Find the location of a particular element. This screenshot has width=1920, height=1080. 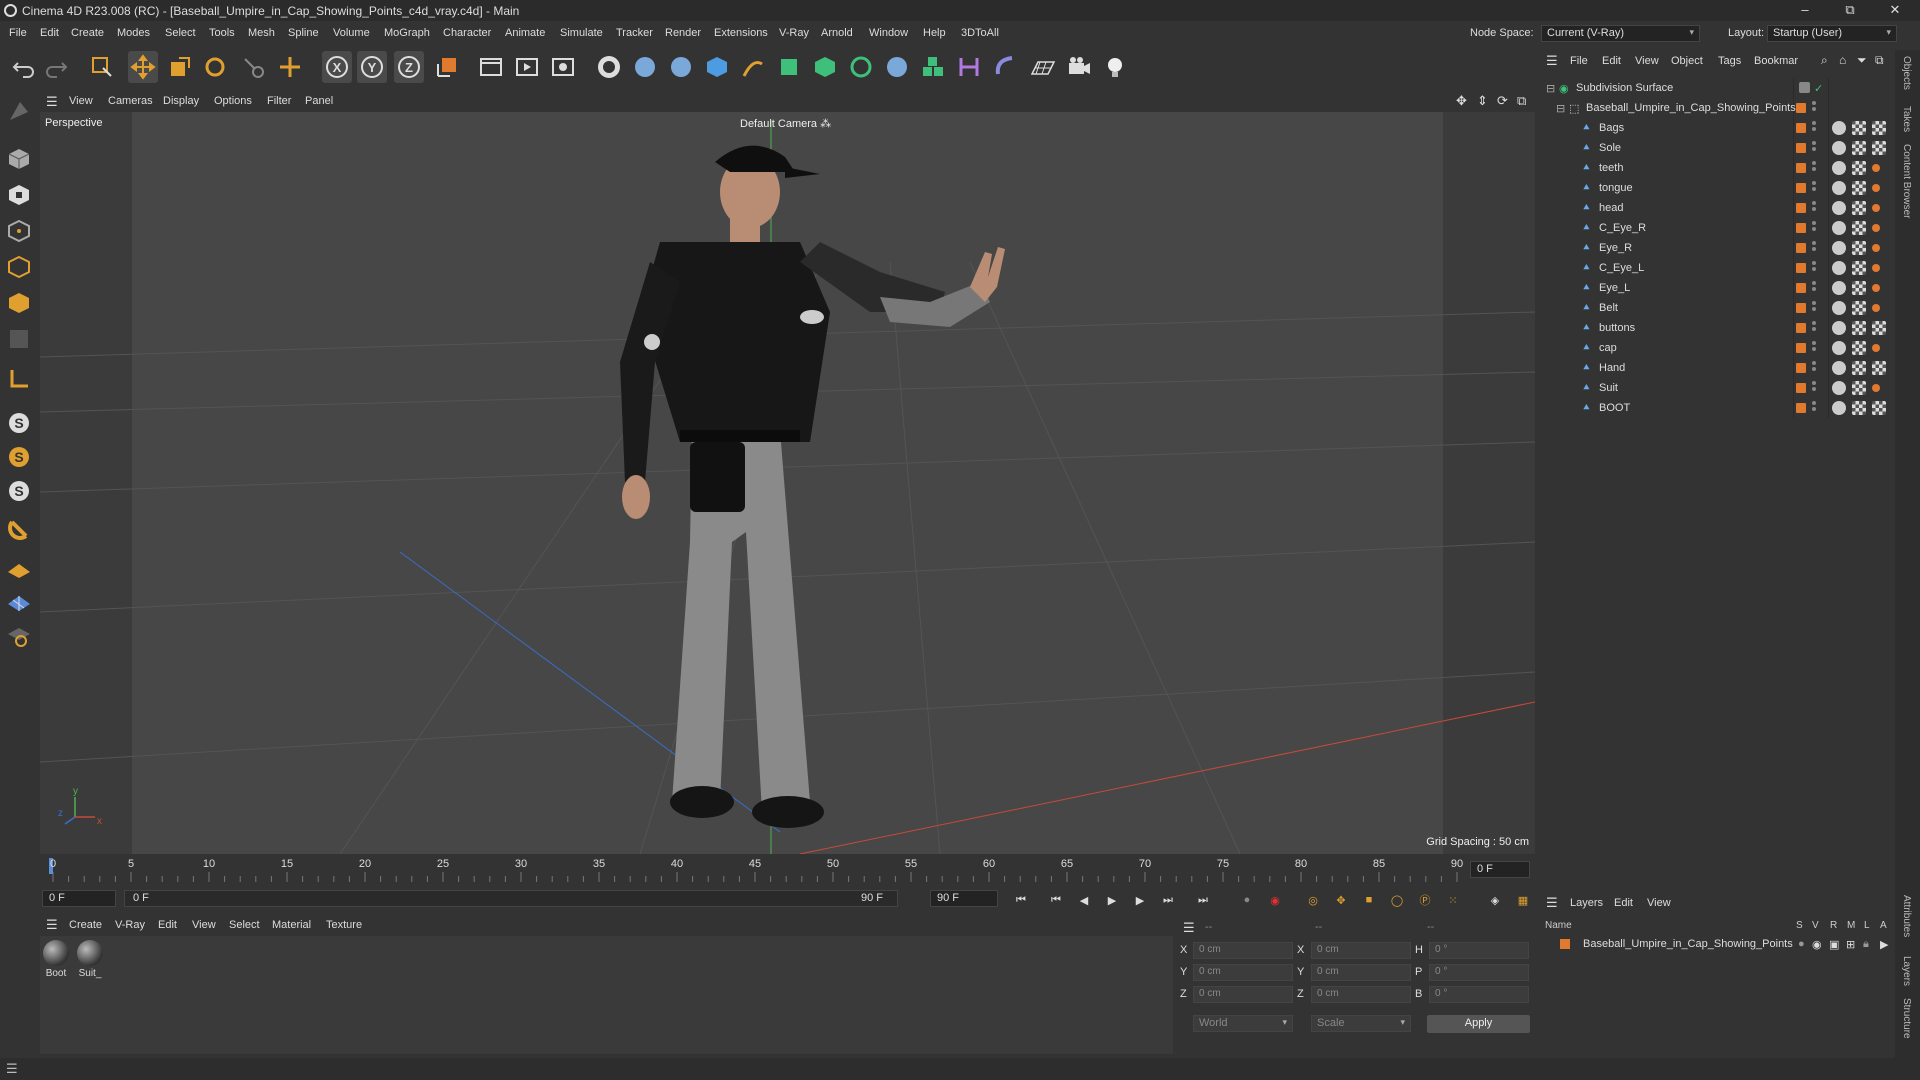

light-object-icon is located at coordinates (1115, 67).